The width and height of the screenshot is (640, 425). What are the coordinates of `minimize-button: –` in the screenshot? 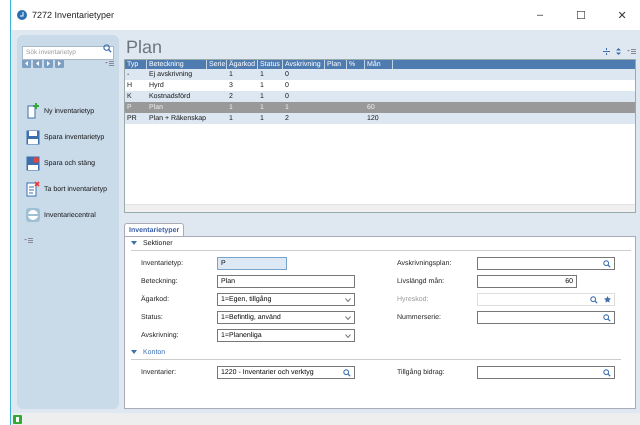 It's located at (540, 15).